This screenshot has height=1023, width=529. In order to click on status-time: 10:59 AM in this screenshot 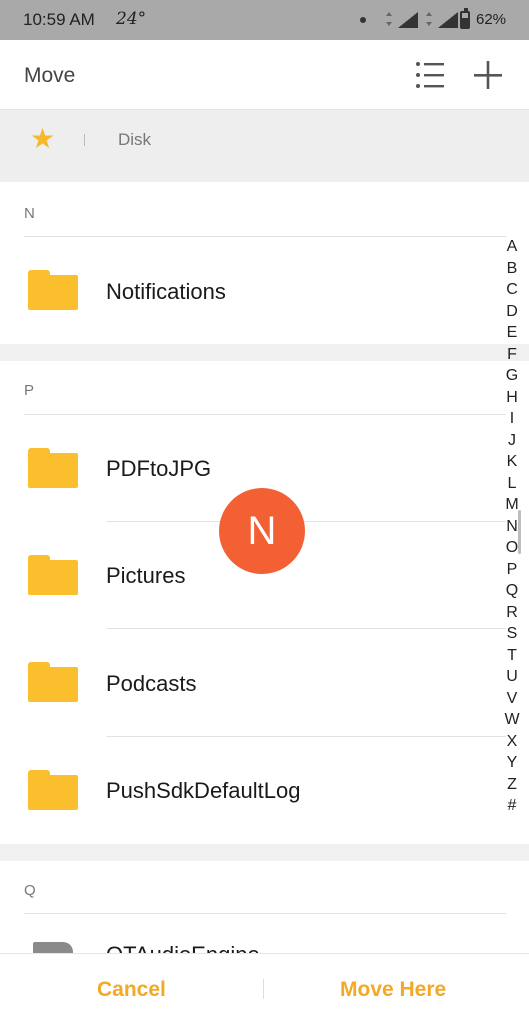, I will do `click(59, 19)`.